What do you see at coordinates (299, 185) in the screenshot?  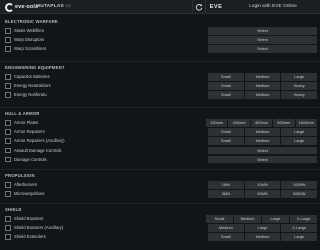 I see `option-100mn-button: 100MN` at bounding box center [299, 185].